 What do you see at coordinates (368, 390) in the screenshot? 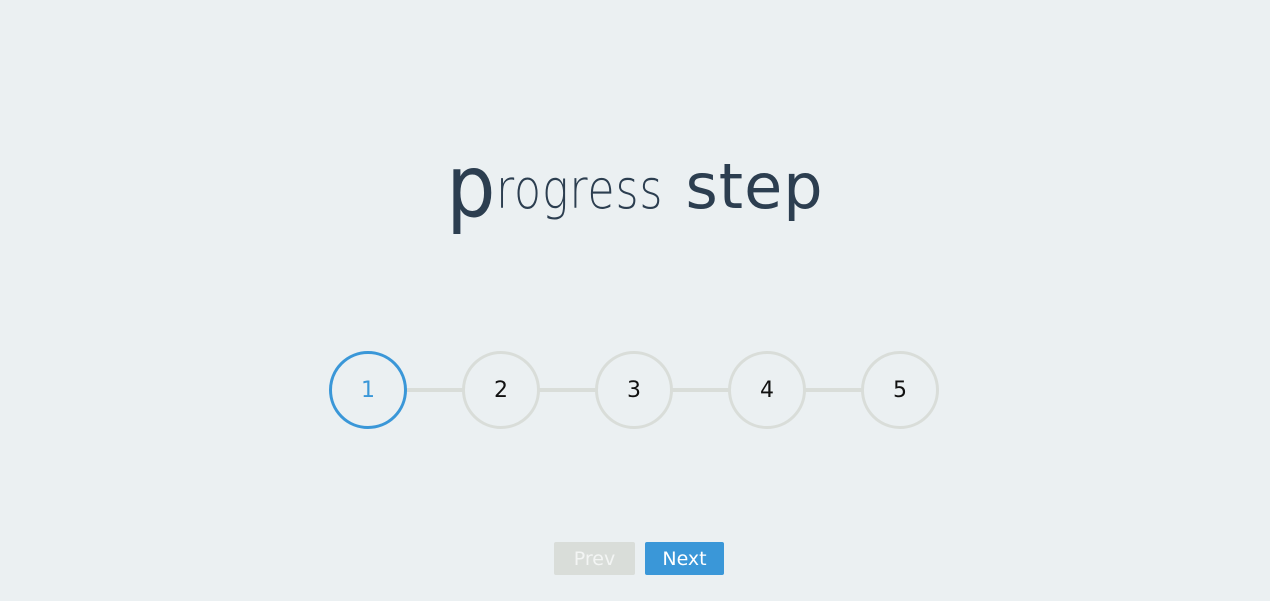
I see `step-1: 1` at bounding box center [368, 390].